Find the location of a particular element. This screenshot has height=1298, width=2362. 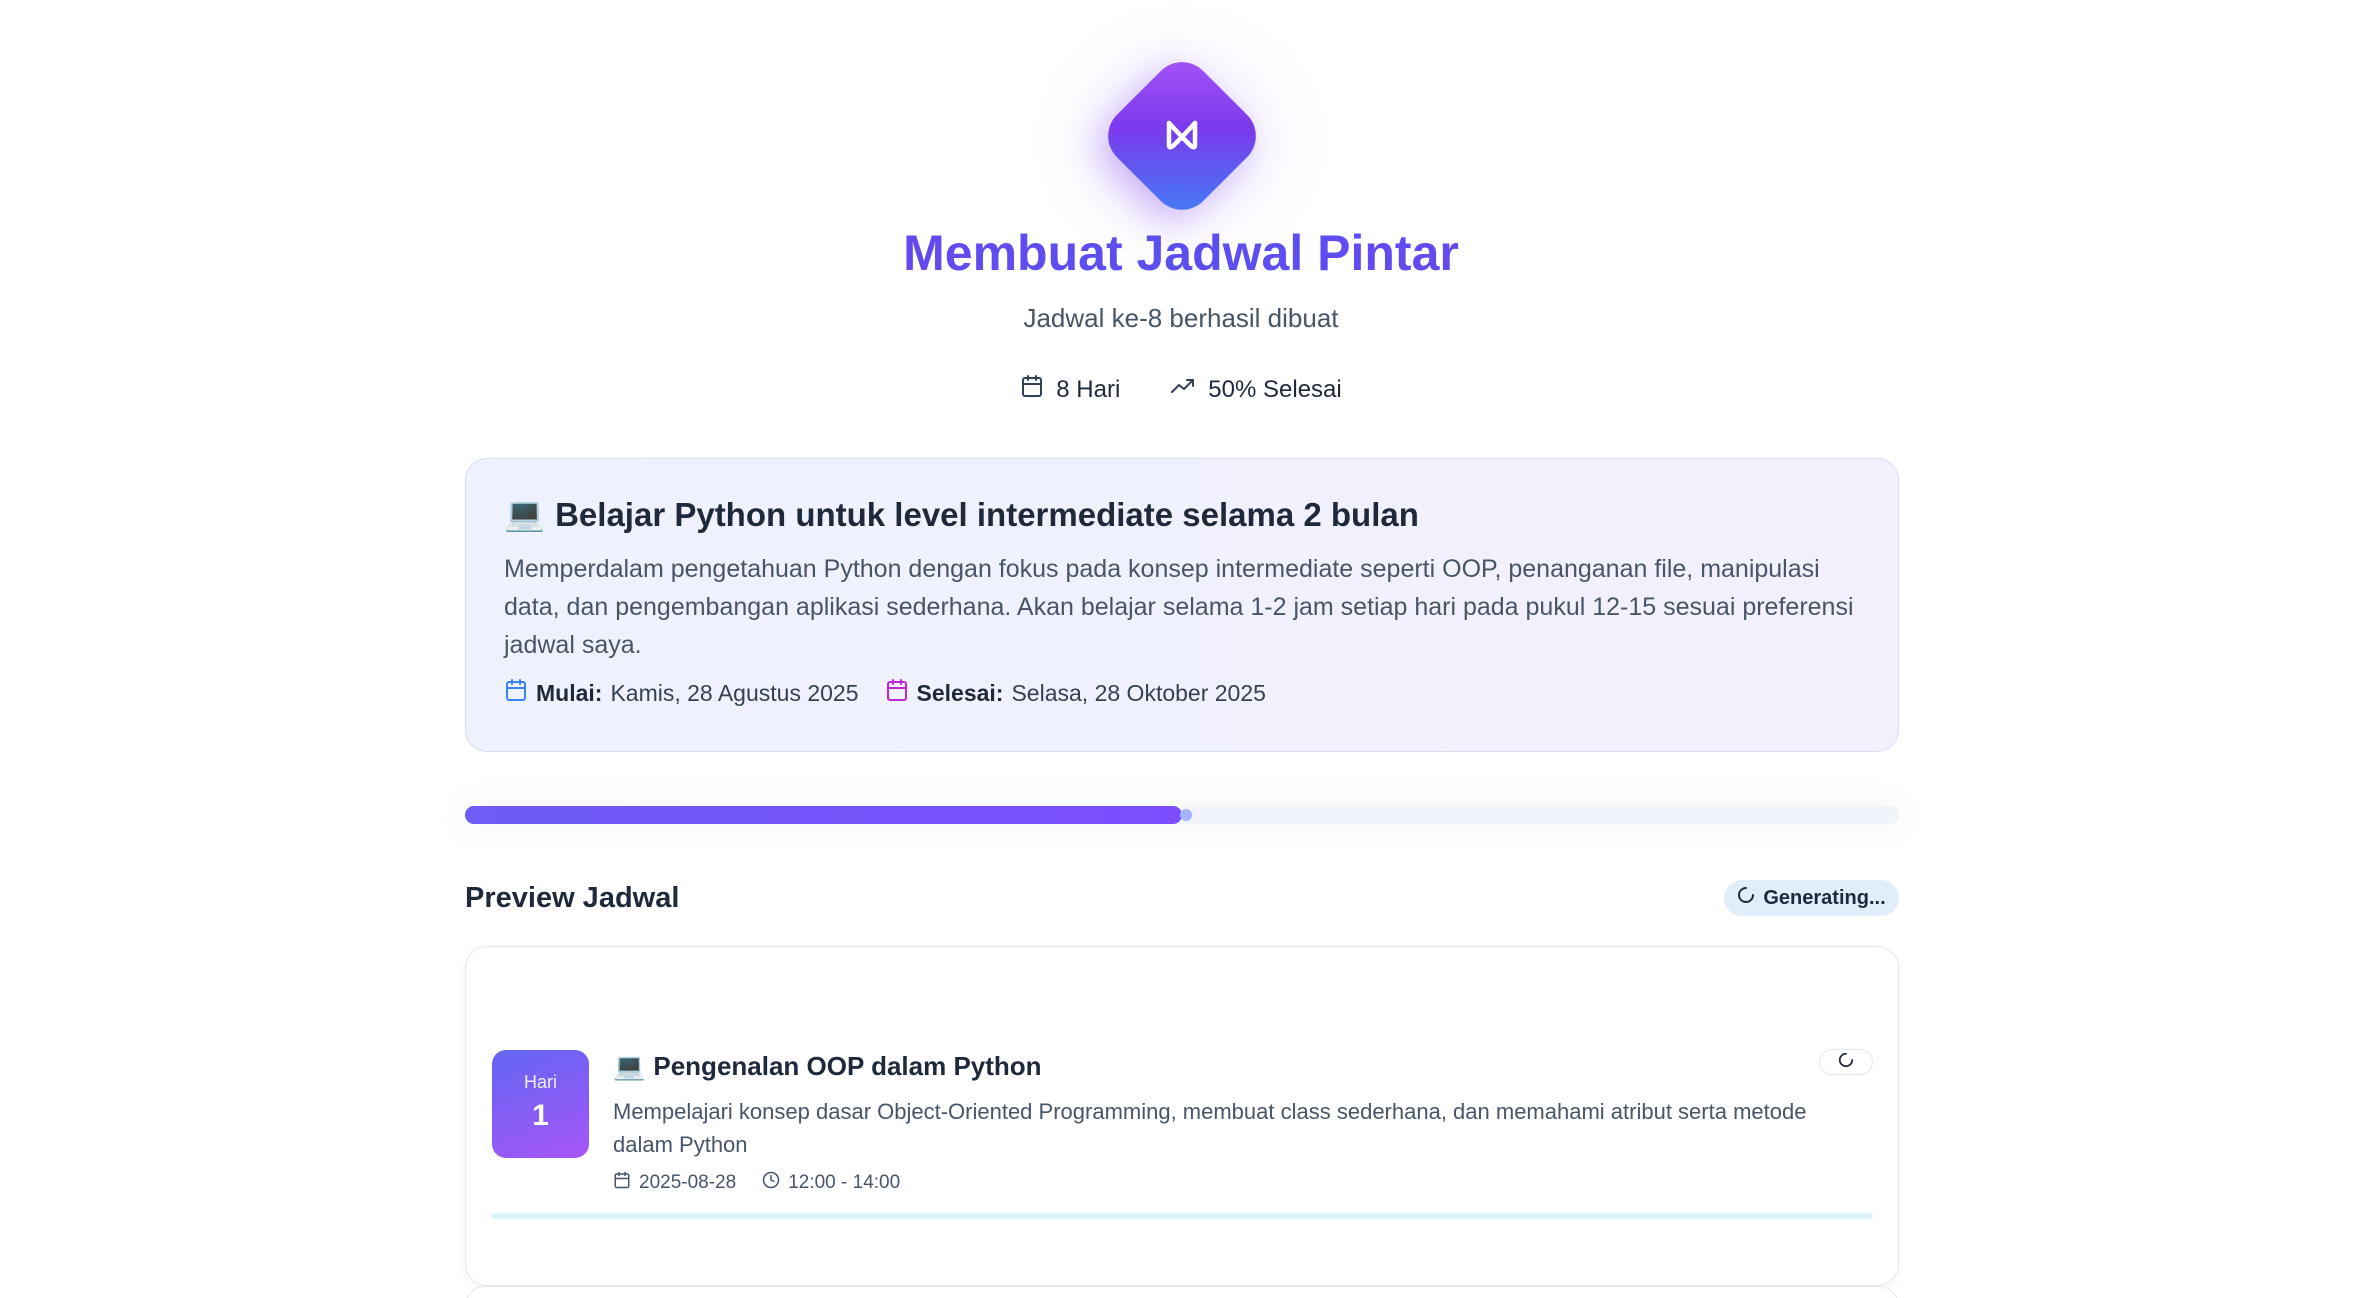

progress-bar is located at coordinates (1182, 815).